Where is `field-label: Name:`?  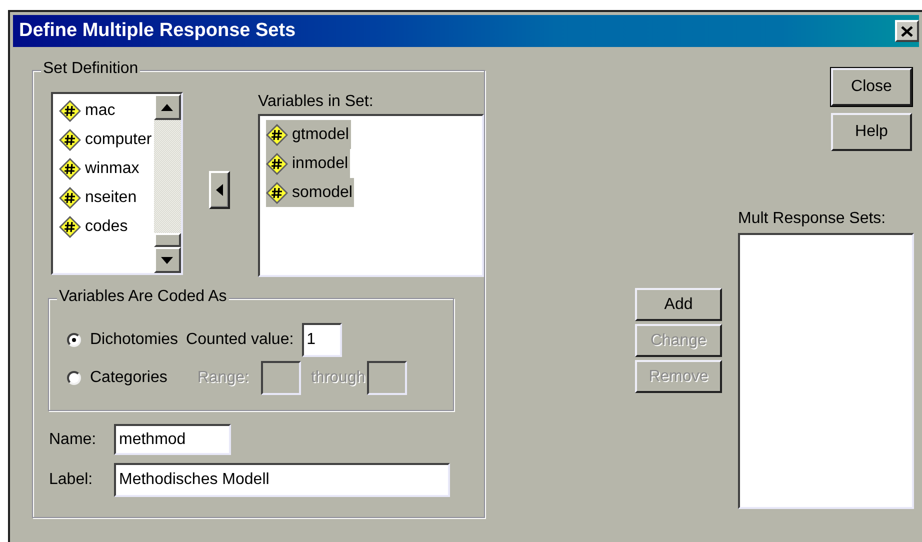
field-label: Name: is located at coordinates (73, 440).